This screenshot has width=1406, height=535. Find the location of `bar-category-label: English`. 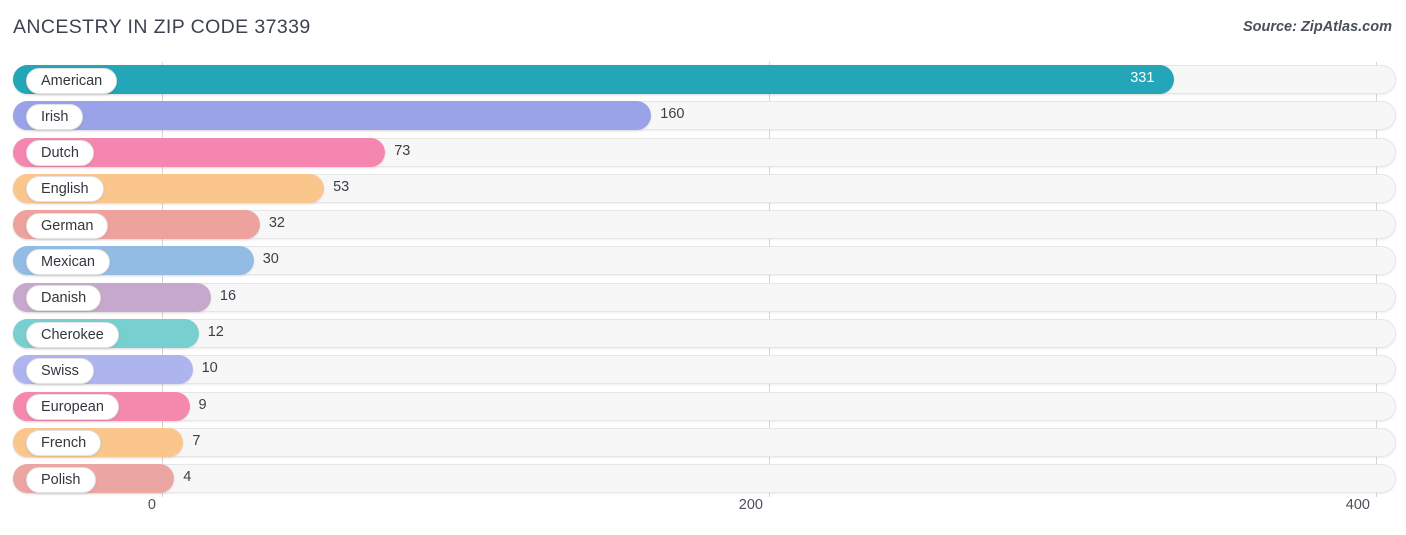

bar-category-label: English is located at coordinates (65, 189).